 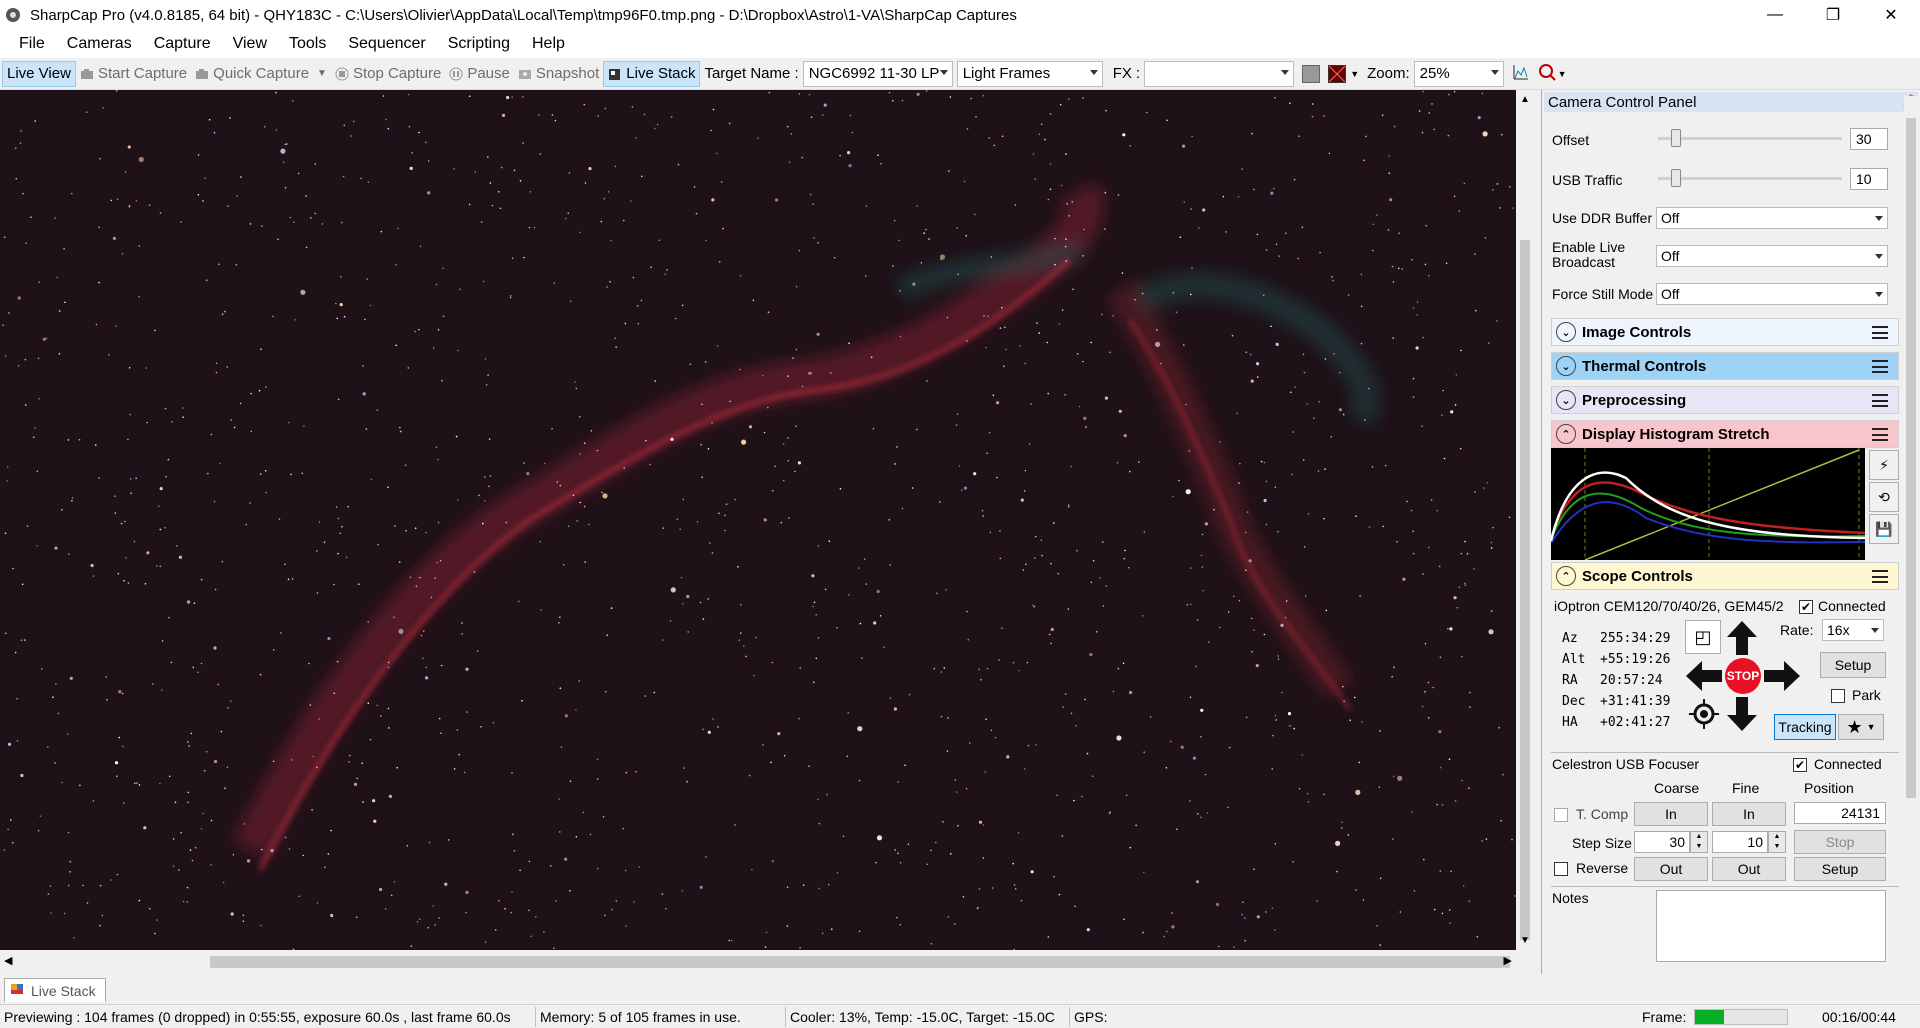 I want to click on preprocessing-section: ⌄ Preprocessing, so click(x=1725, y=400).